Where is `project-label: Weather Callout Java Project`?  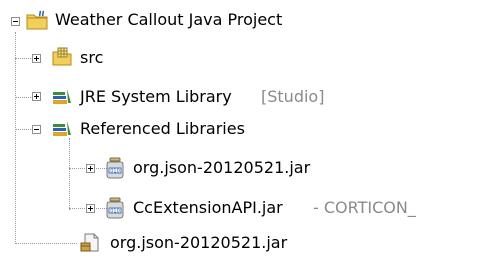
project-label: Weather Callout Java Project is located at coordinates (169, 19).